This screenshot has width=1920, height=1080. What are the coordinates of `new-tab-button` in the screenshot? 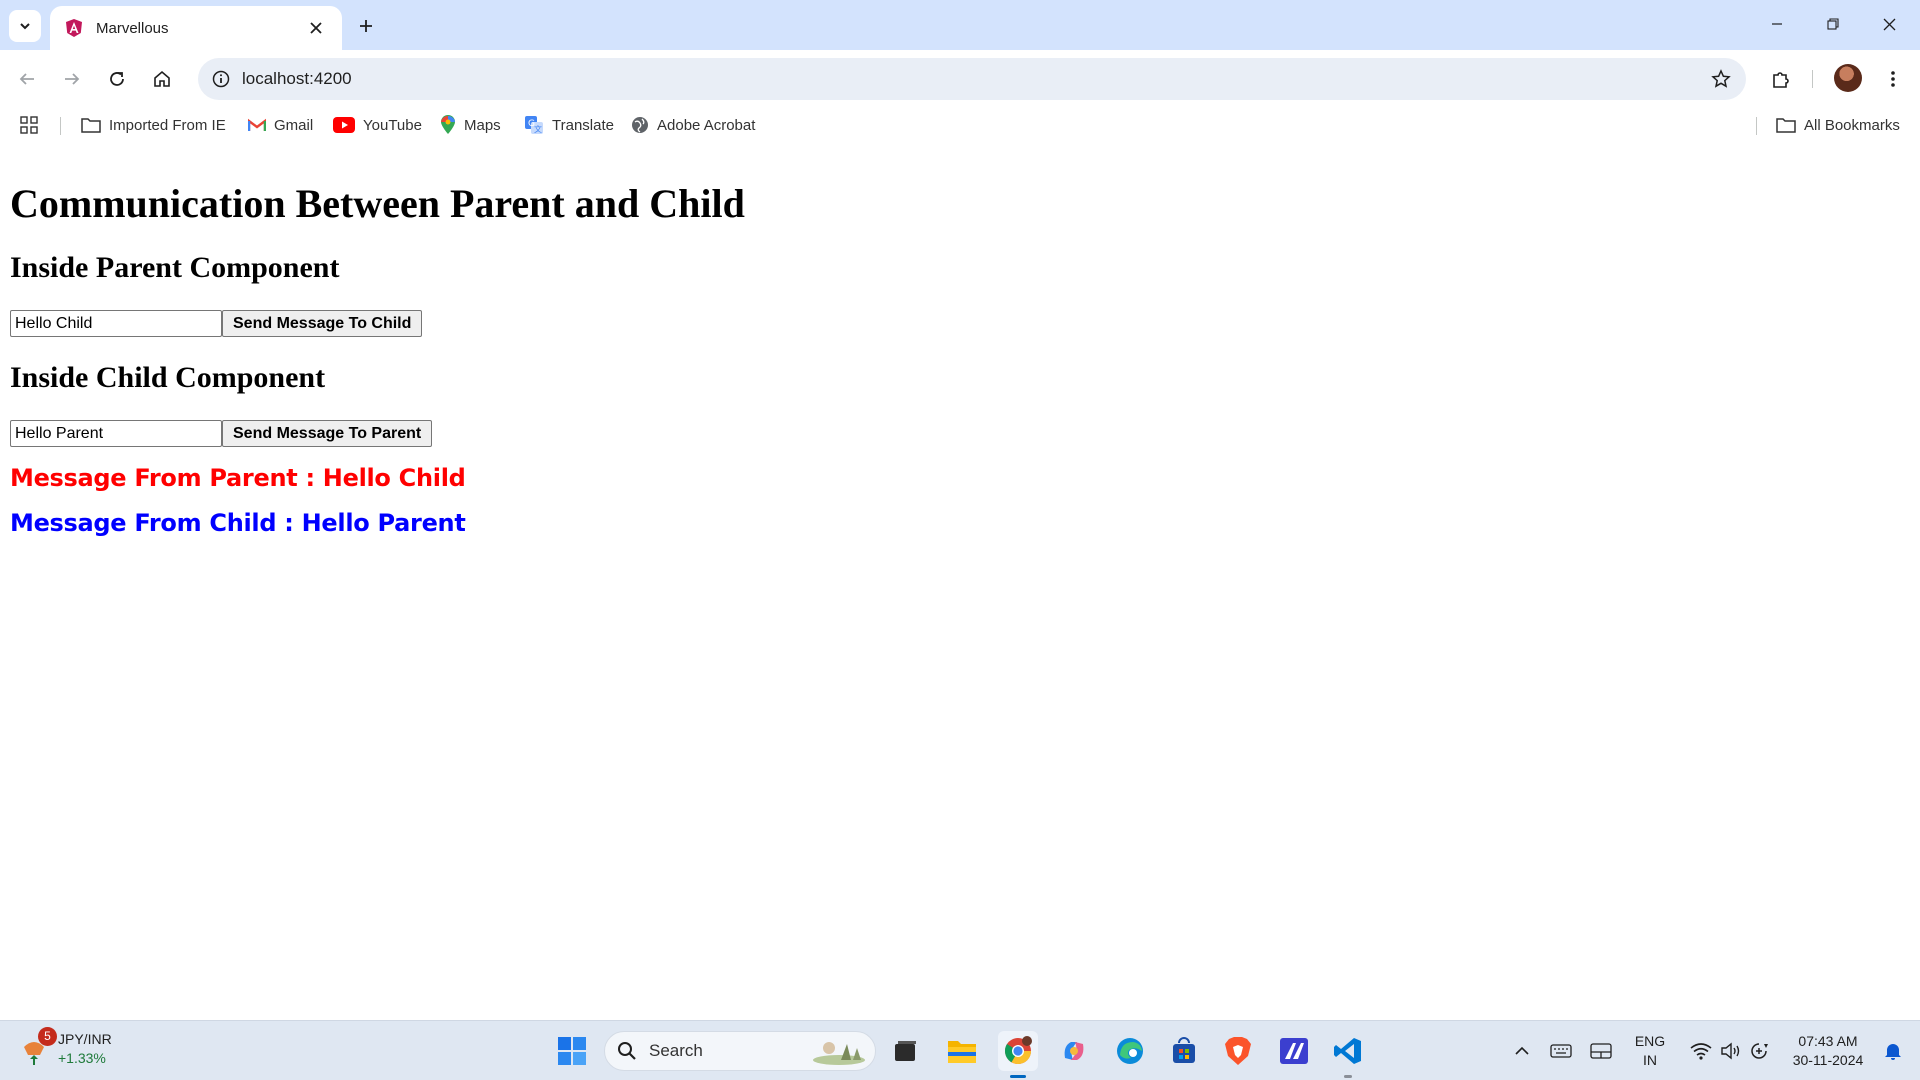 It's located at (366, 26).